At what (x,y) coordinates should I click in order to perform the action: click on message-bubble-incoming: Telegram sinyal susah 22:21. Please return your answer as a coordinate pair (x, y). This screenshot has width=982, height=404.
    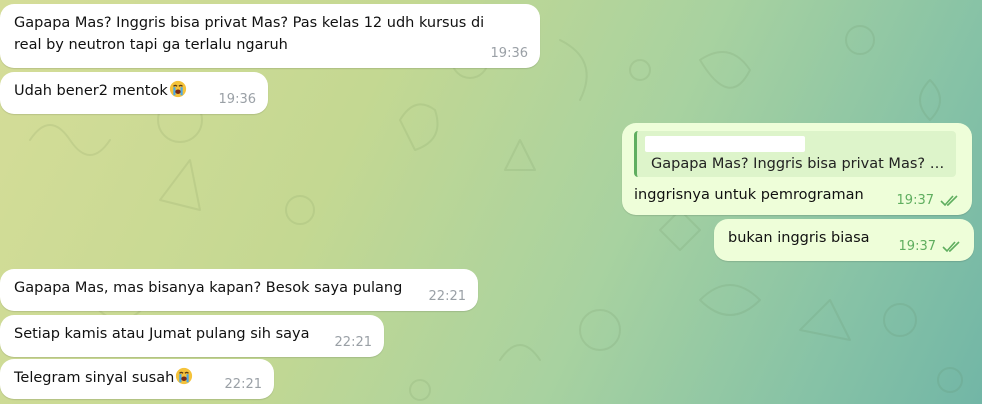
    Looking at the image, I should click on (137, 379).